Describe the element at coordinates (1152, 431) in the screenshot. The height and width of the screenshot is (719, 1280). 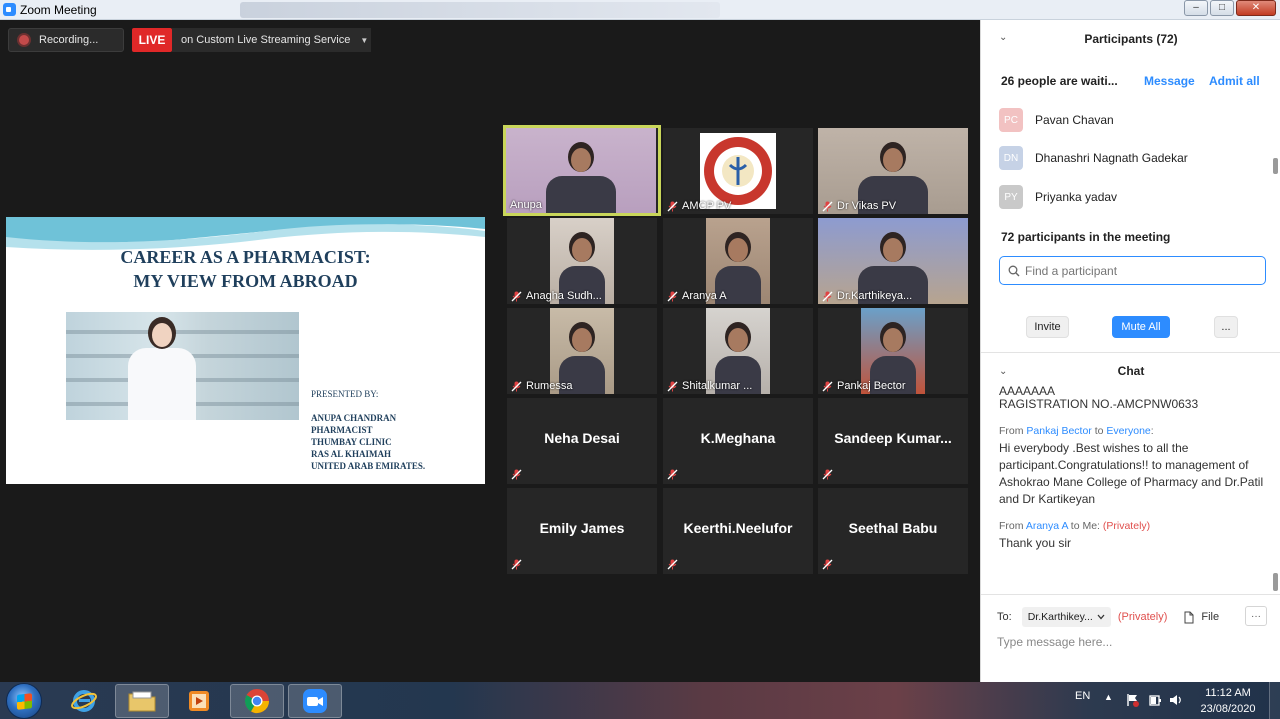
I see `meta-colon: :` at that location.